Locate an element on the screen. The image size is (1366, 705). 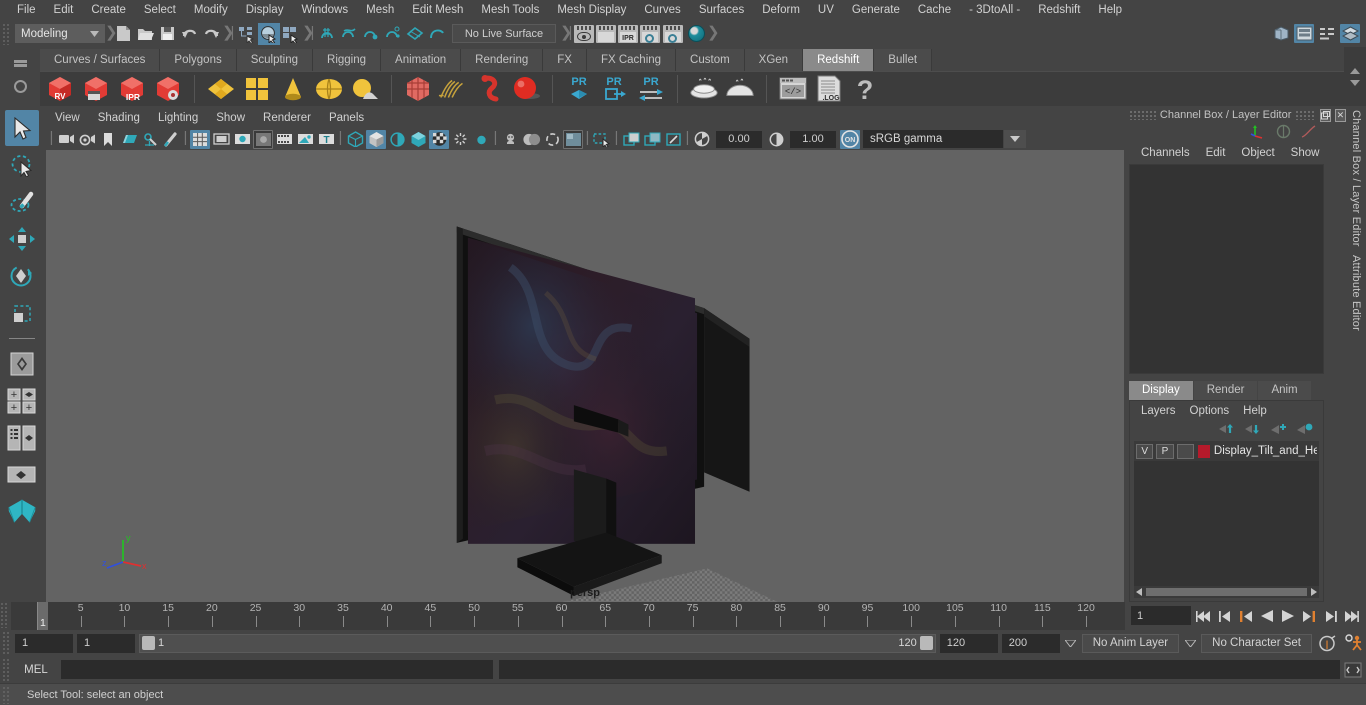
move-tool is located at coordinates (22, 239).